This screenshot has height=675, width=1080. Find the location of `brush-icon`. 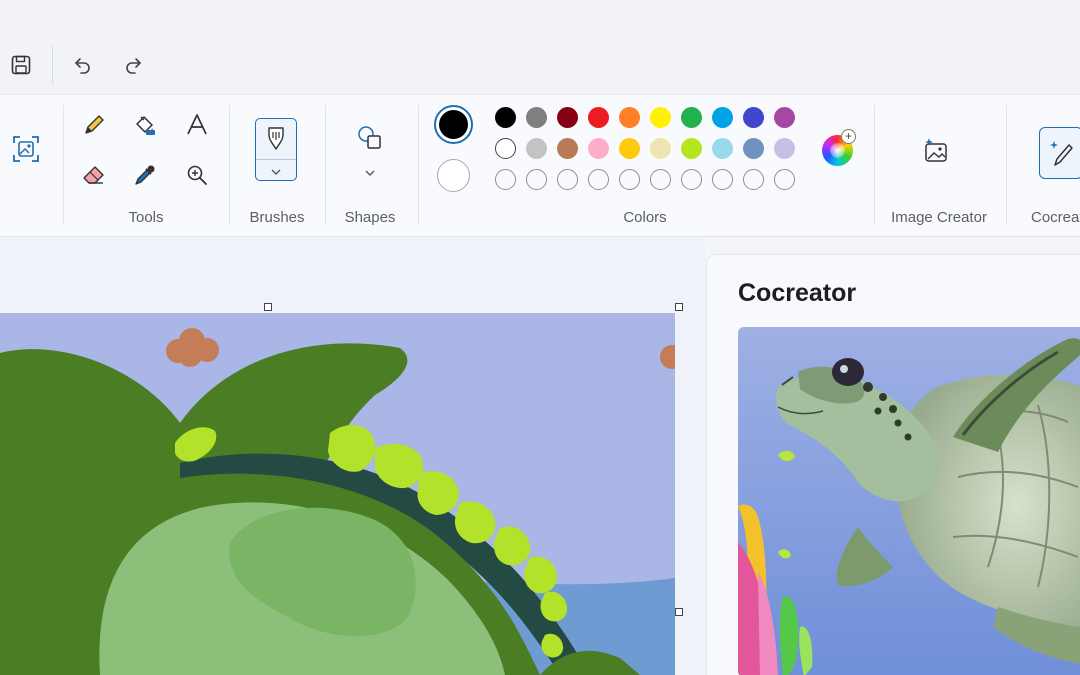

brush-icon is located at coordinates (276, 141).